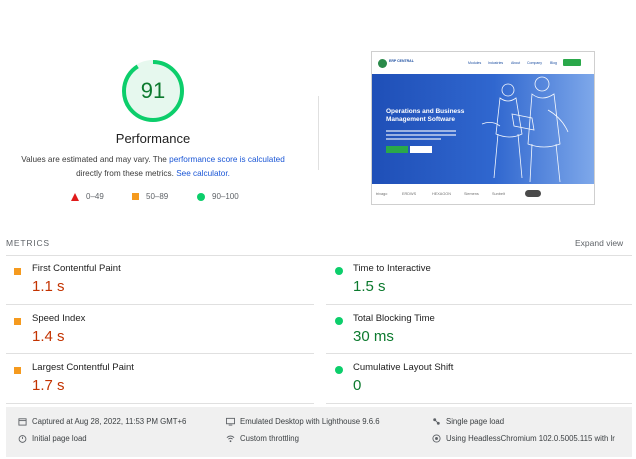  What do you see at coordinates (525, 129) in the screenshot?
I see `thumbnail-illustration` at bounding box center [525, 129].